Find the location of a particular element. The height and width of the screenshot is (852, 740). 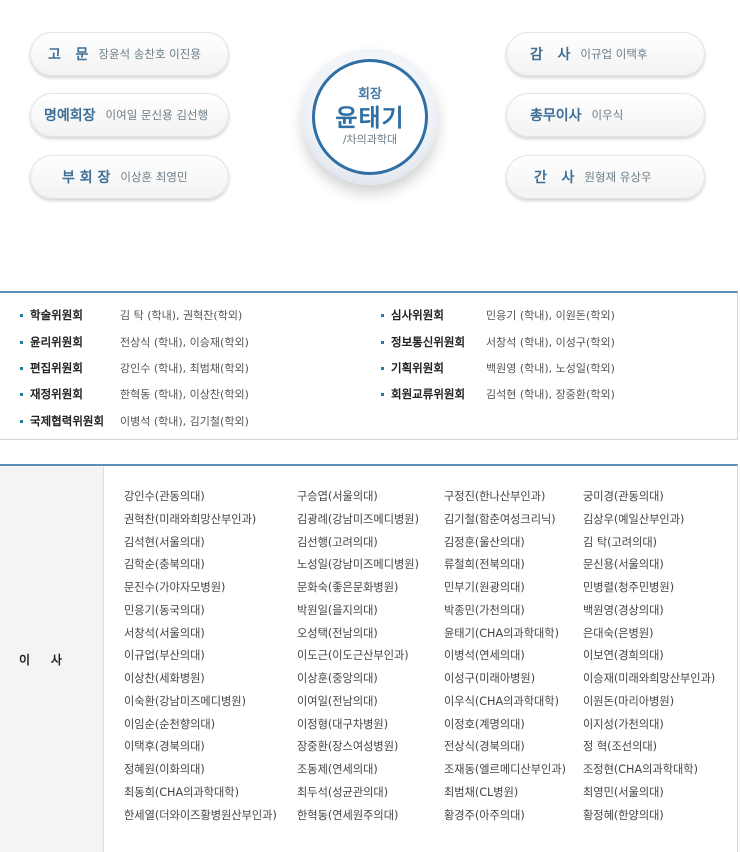

president-title: 회장 is located at coordinates (370, 94).